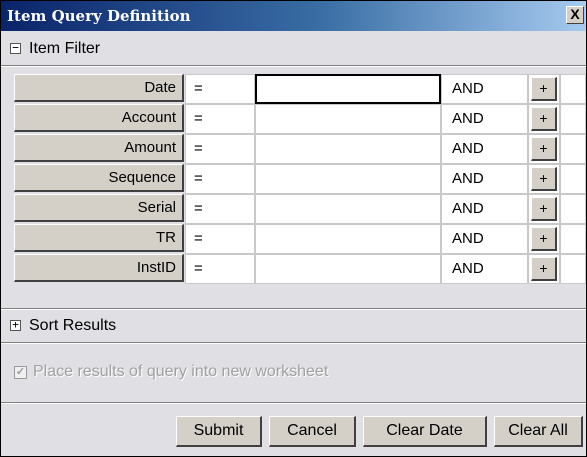 The width and height of the screenshot is (587, 457). I want to click on filter-row-tr: TR = AND +, so click(300, 239).